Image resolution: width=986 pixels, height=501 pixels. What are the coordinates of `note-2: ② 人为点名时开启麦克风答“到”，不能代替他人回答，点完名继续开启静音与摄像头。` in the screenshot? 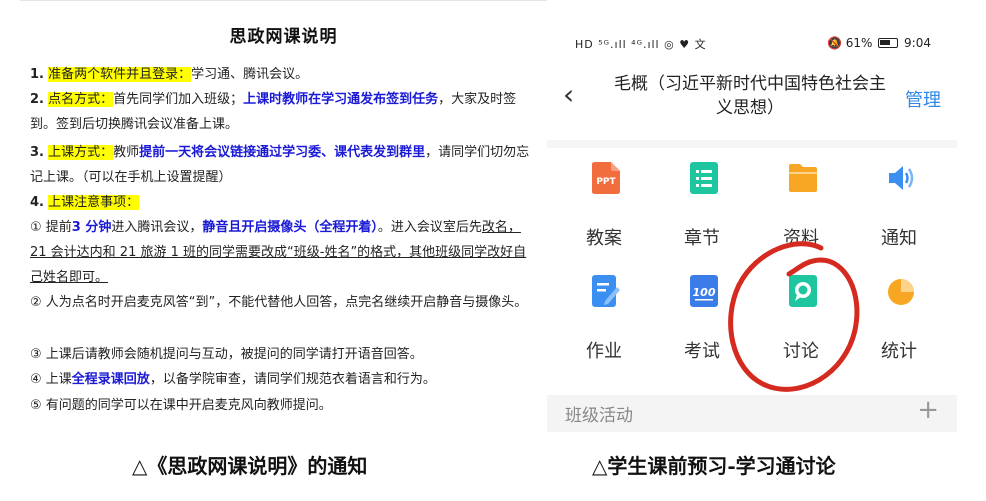 It's located at (279, 302).